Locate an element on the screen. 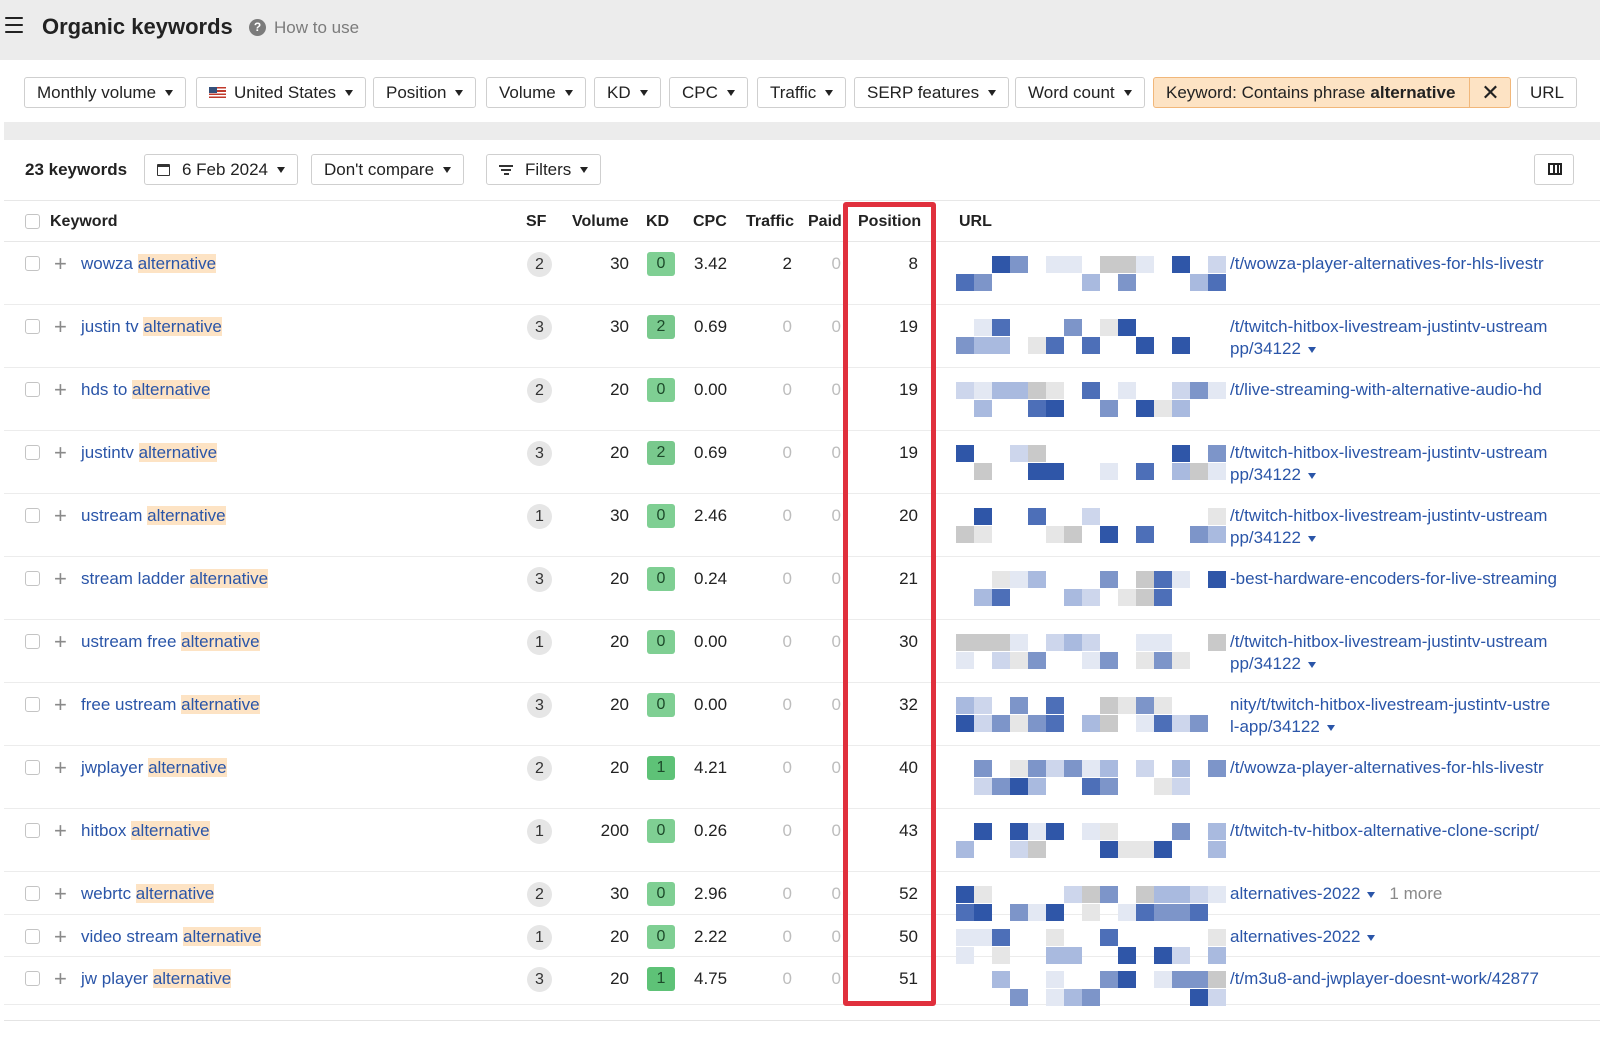  country-dropdown: United States is located at coordinates (281, 92).